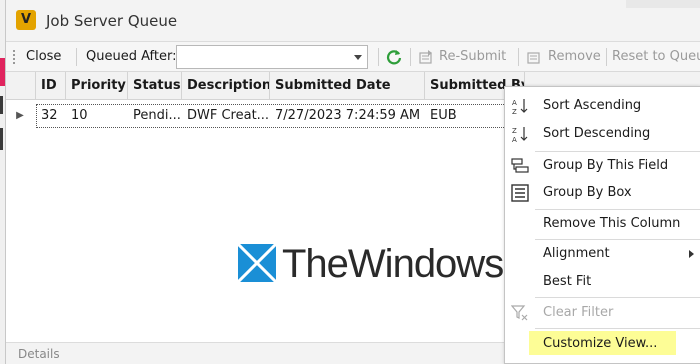 This screenshot has height=364, width=700. I want to click on menu-item-remove-column: Remove This Column, so click(602, 224).